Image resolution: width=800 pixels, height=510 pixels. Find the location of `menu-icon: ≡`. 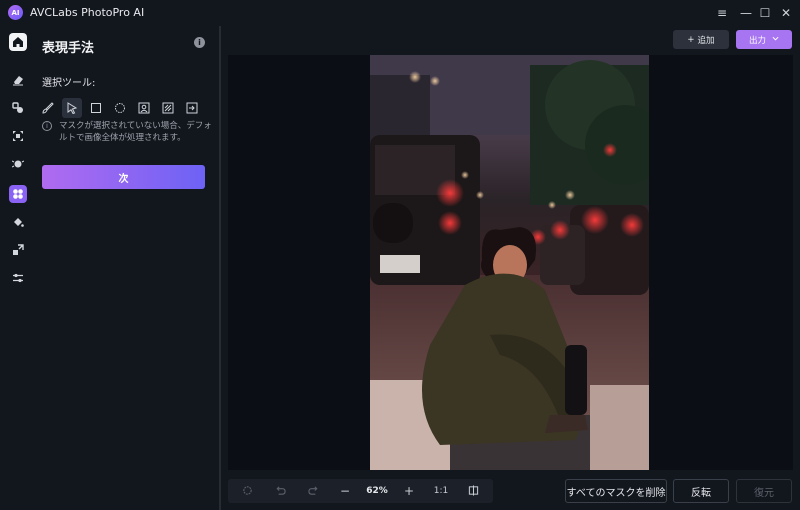

menu-icon: ≡ is located at coordinates (722, 13).